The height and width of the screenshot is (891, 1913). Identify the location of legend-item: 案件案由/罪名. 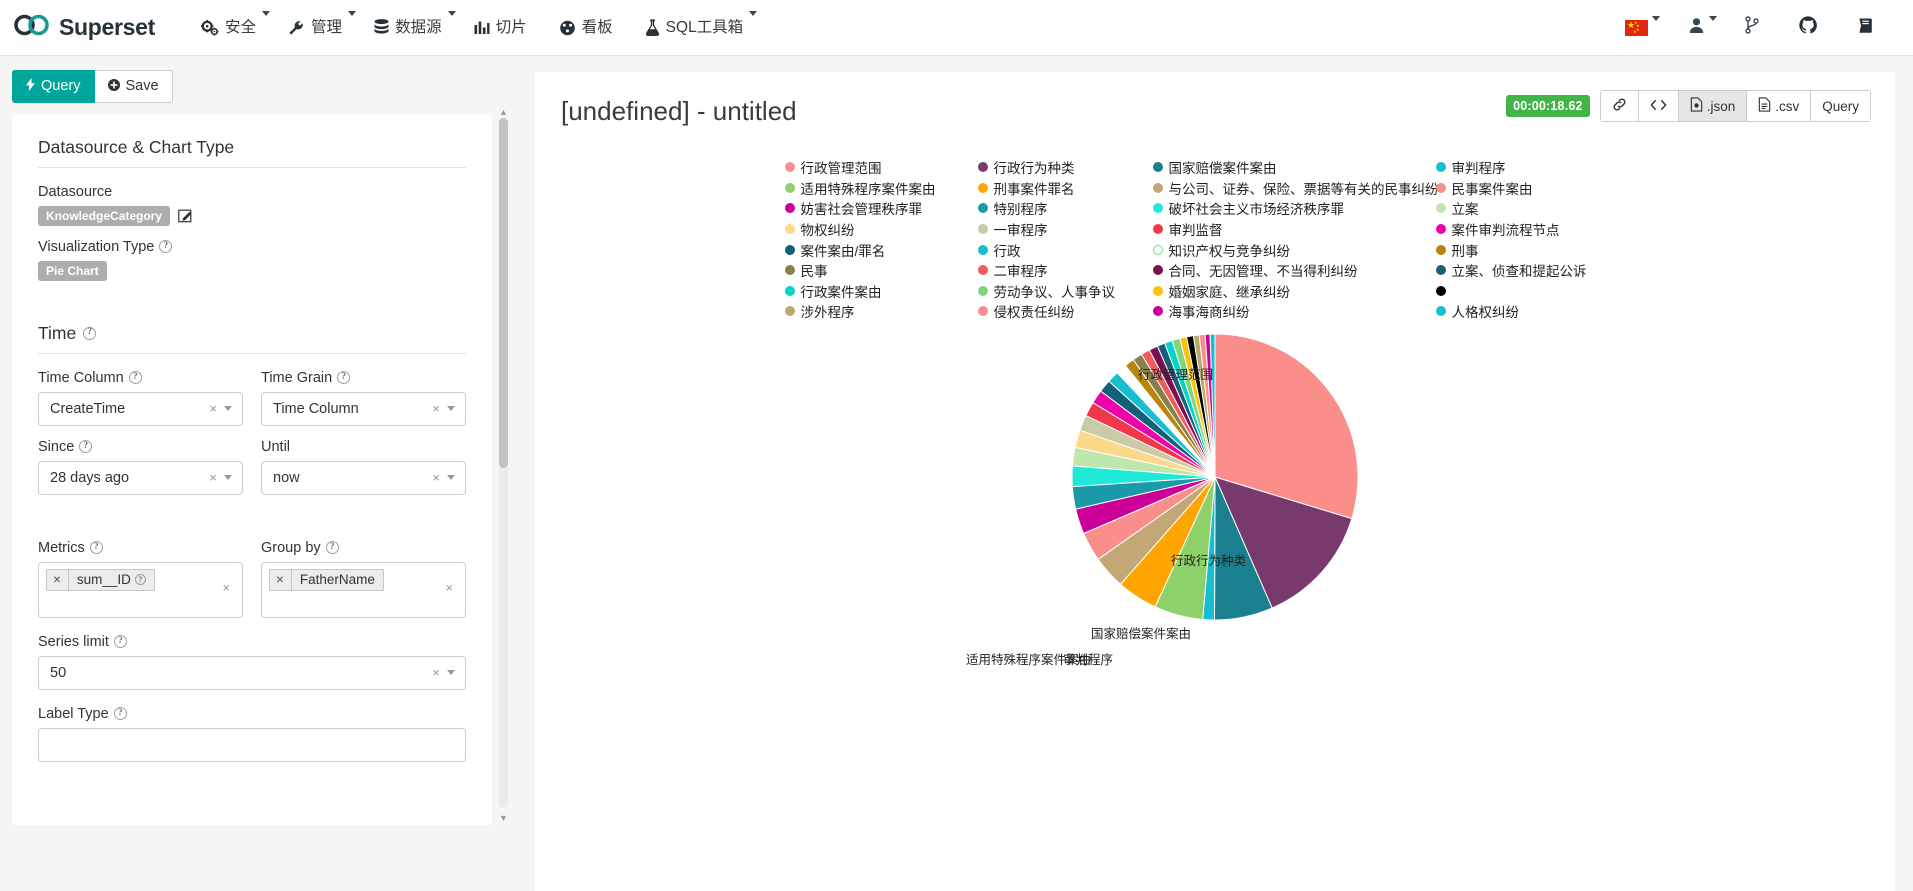
(864, 249).